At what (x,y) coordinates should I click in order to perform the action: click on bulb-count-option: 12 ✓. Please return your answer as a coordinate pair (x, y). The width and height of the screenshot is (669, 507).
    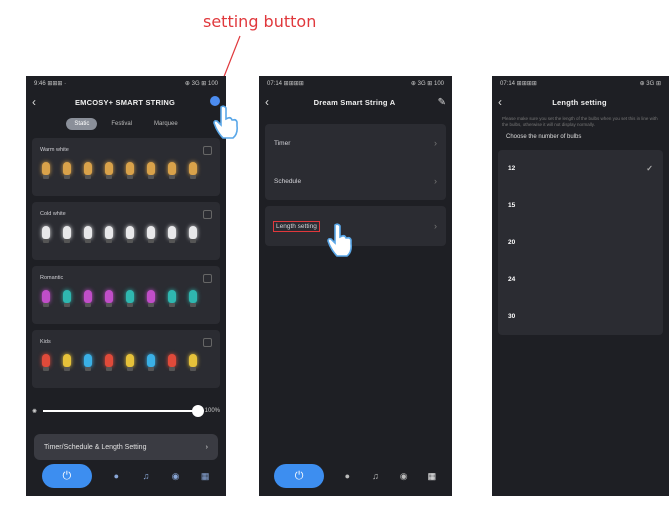
    Looking at the image, I should click on (580, 168).